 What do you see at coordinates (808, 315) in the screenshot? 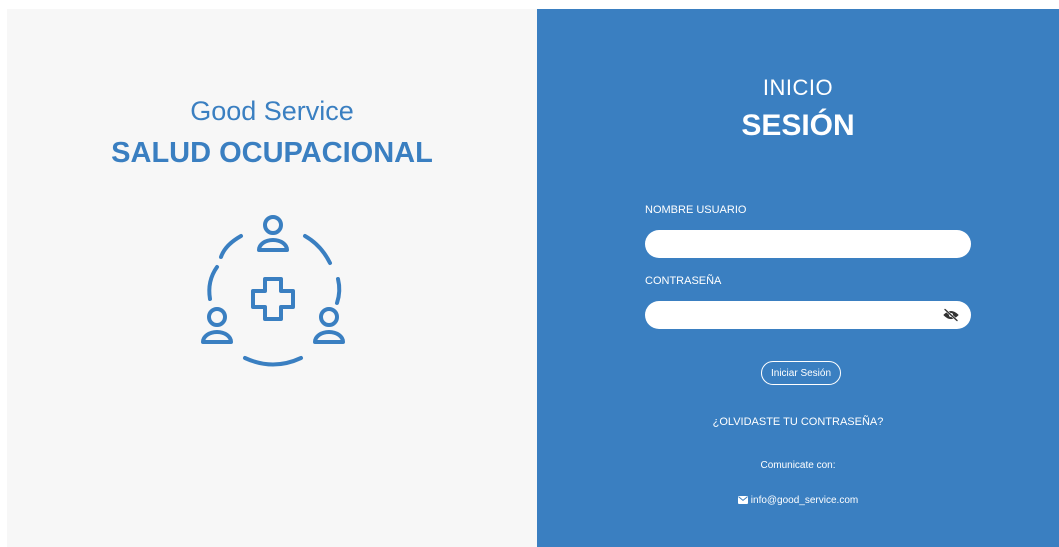
I see `password-input` at bounding box center [808, 315].